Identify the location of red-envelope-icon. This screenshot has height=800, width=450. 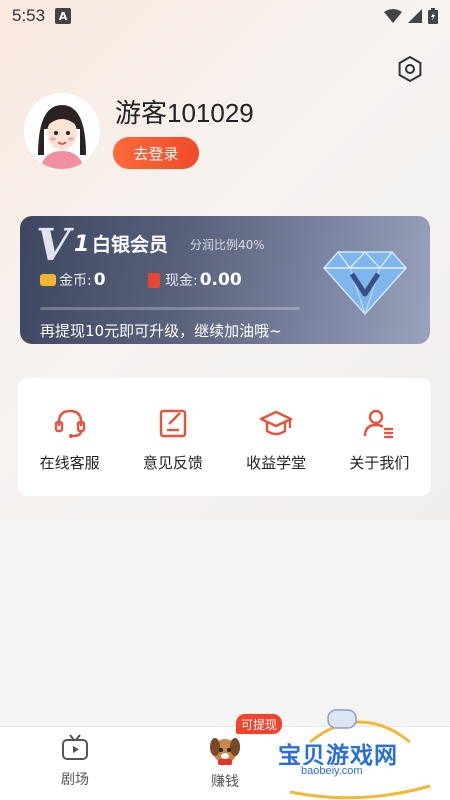
(154, 280).